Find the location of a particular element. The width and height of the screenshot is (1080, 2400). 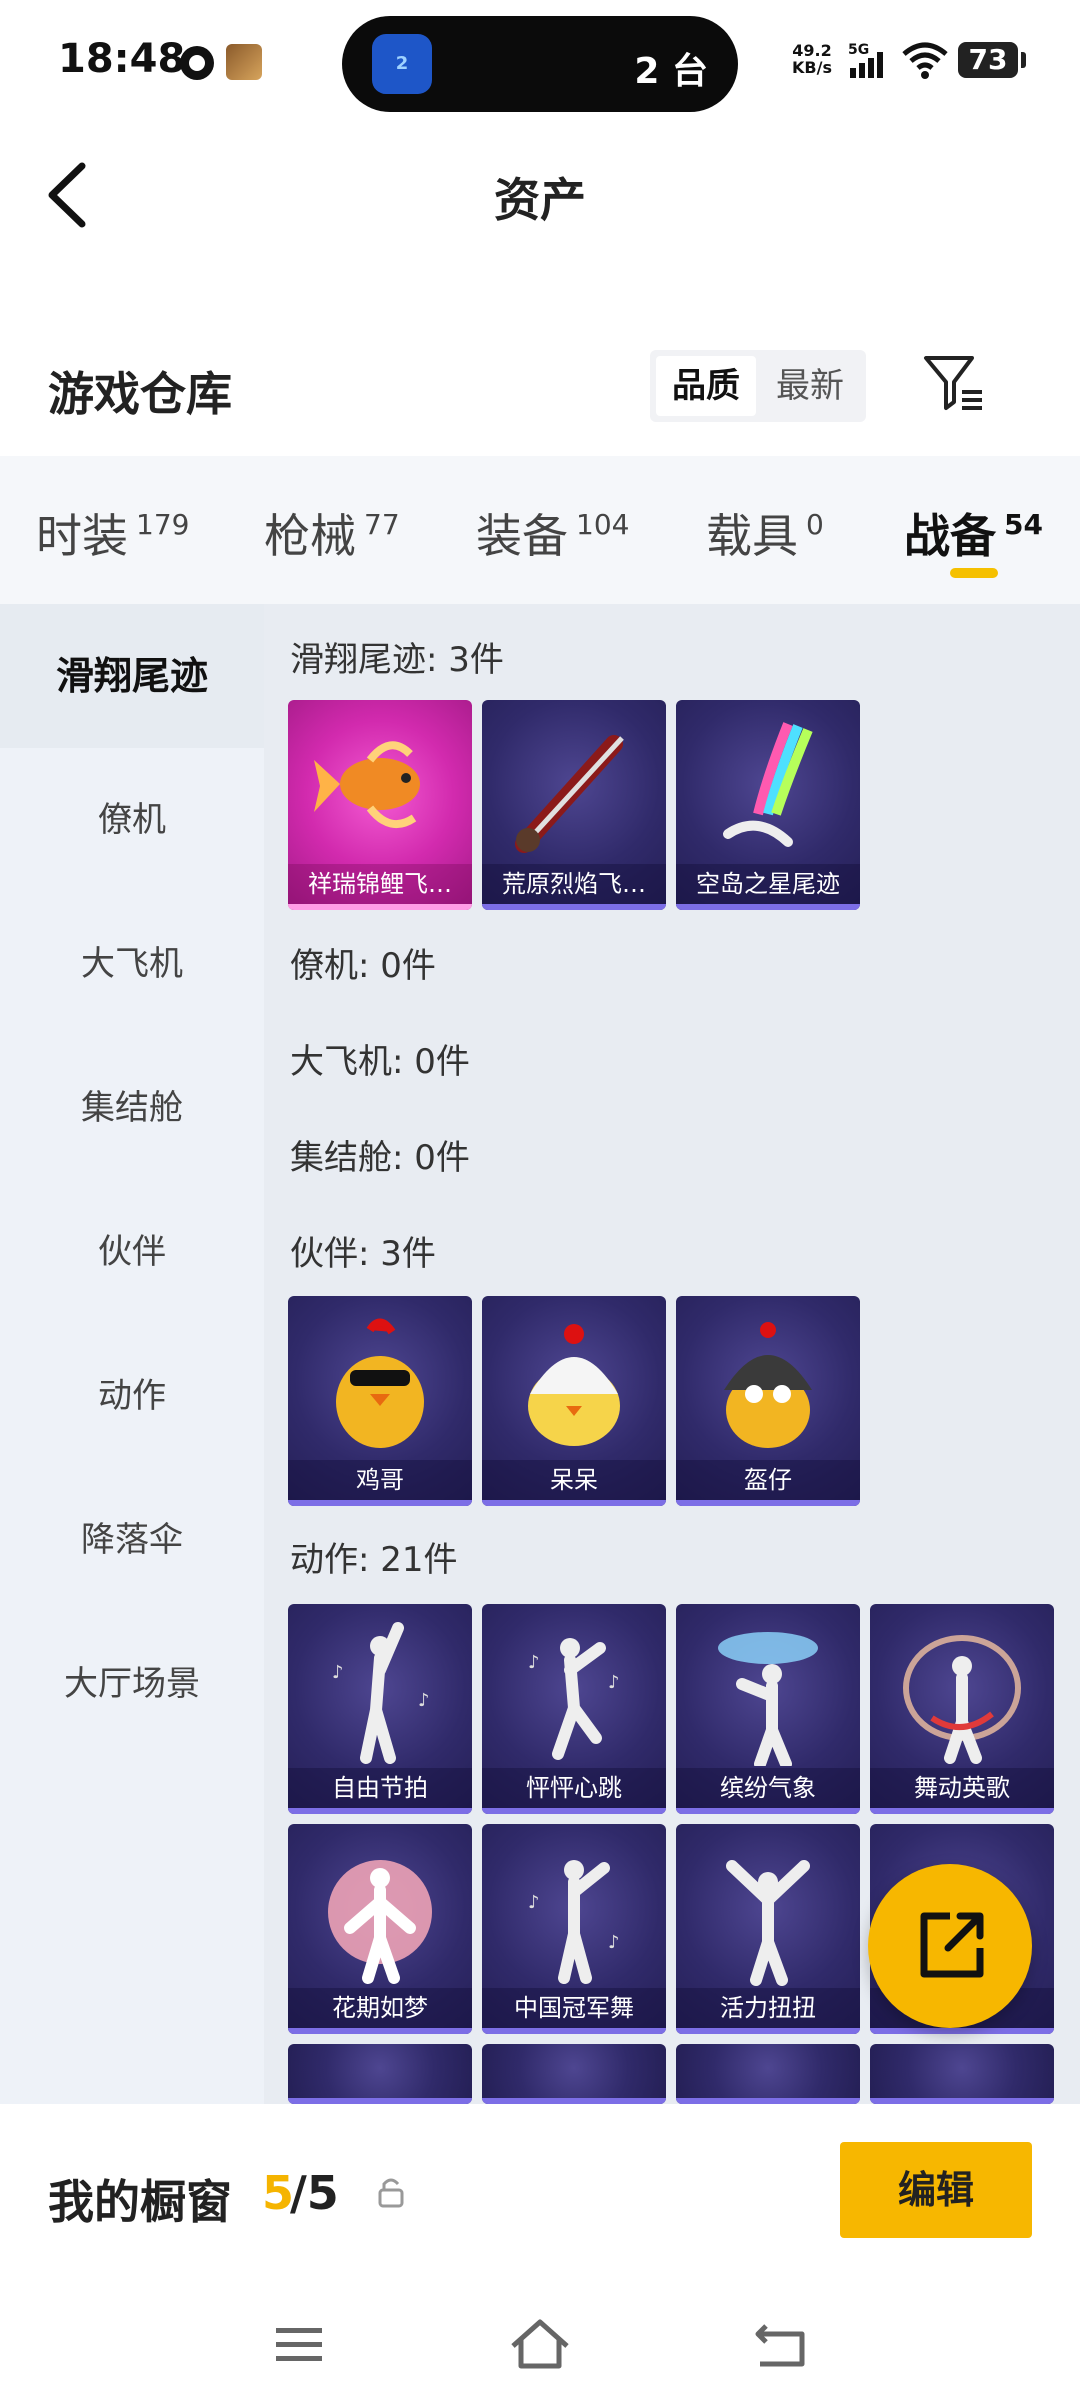

home-icon is located at coordinates (540, 2345).